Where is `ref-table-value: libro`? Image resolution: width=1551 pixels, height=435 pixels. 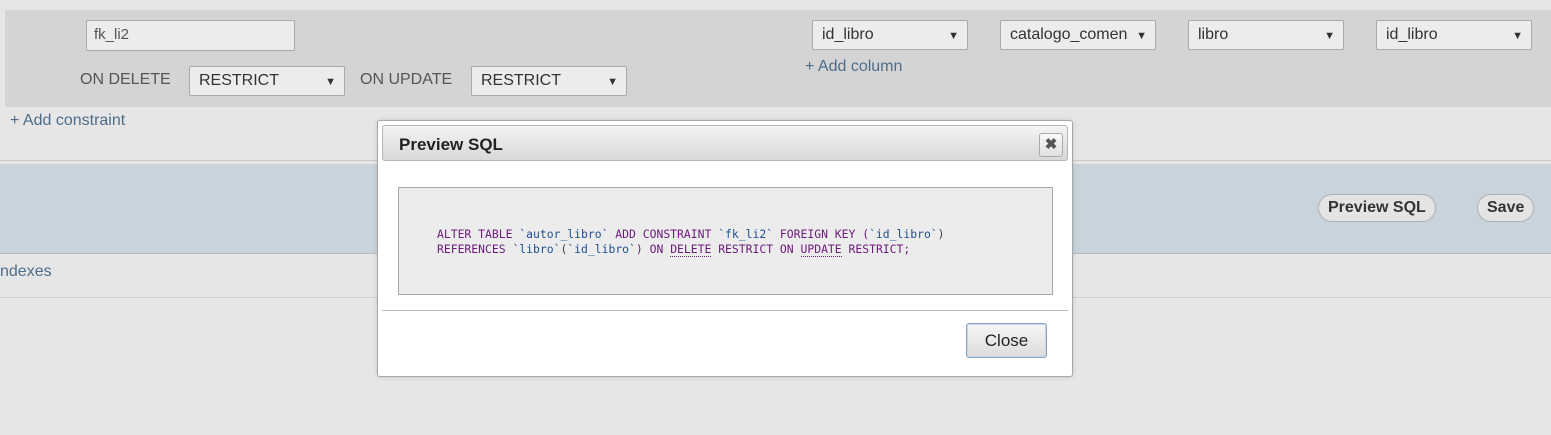
ref-table-value: libro is located at coordinates (1213, 34).